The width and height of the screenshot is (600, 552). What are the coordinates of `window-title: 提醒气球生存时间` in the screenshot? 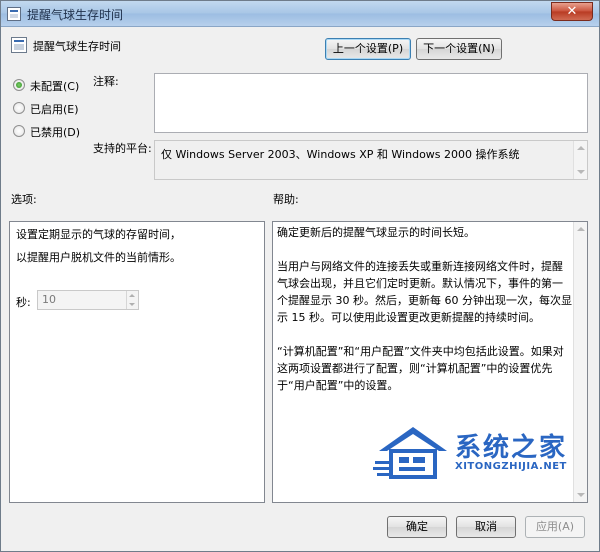 It's located at (75, 15).